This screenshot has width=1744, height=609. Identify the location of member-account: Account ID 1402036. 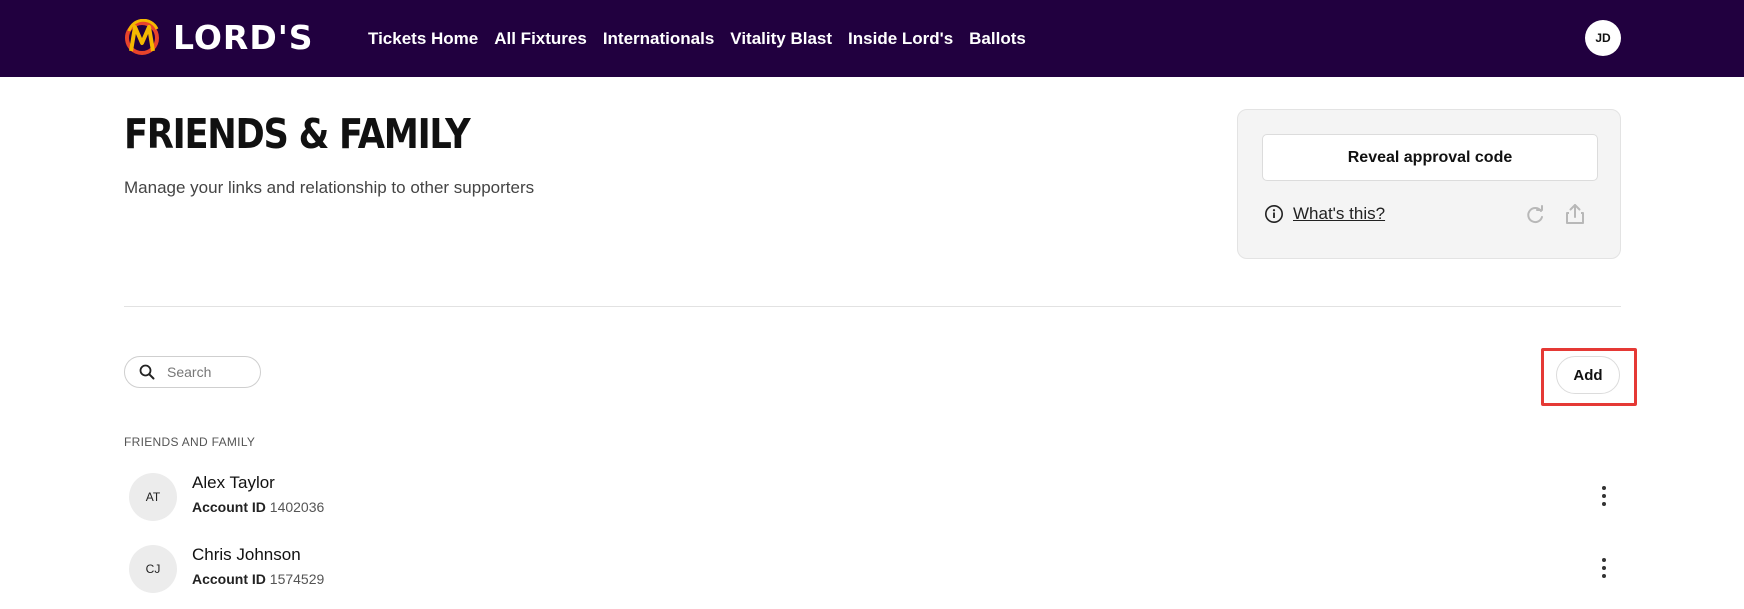
(258, 507).